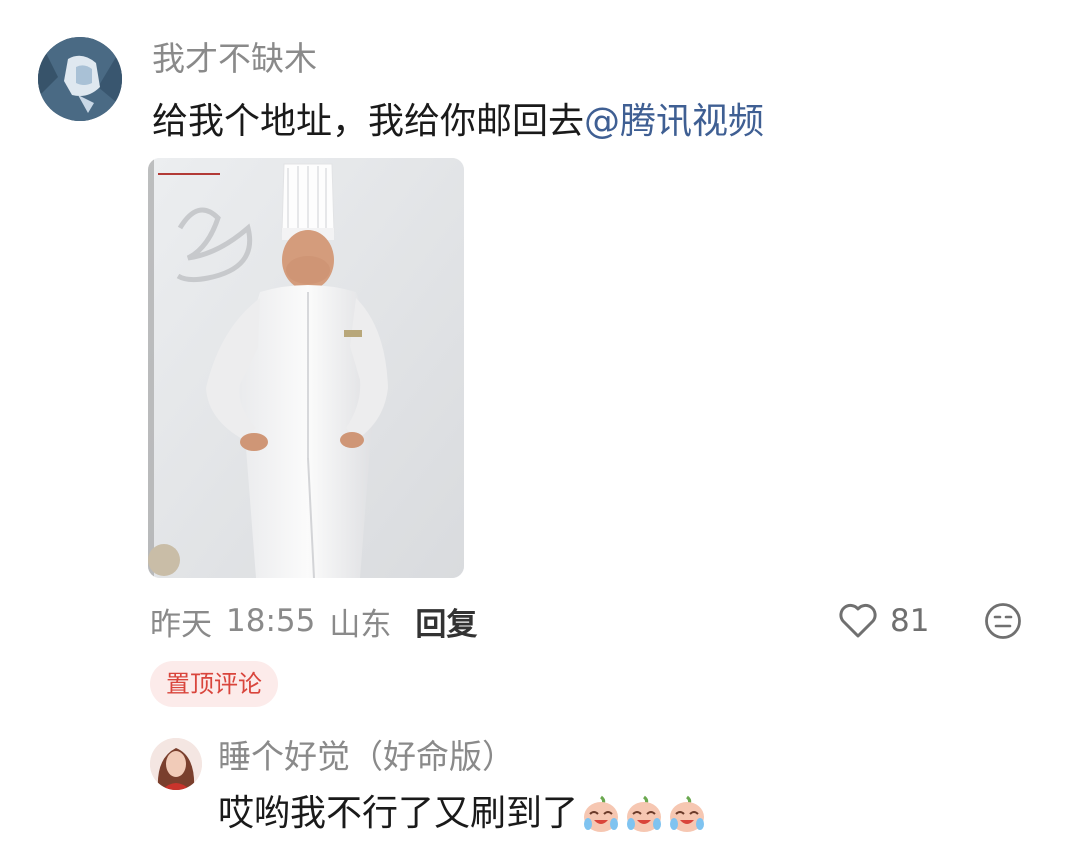  I want to click on comment-text: 给我个地址，我给你邮回去@腾讯视频, so click(458, 122).